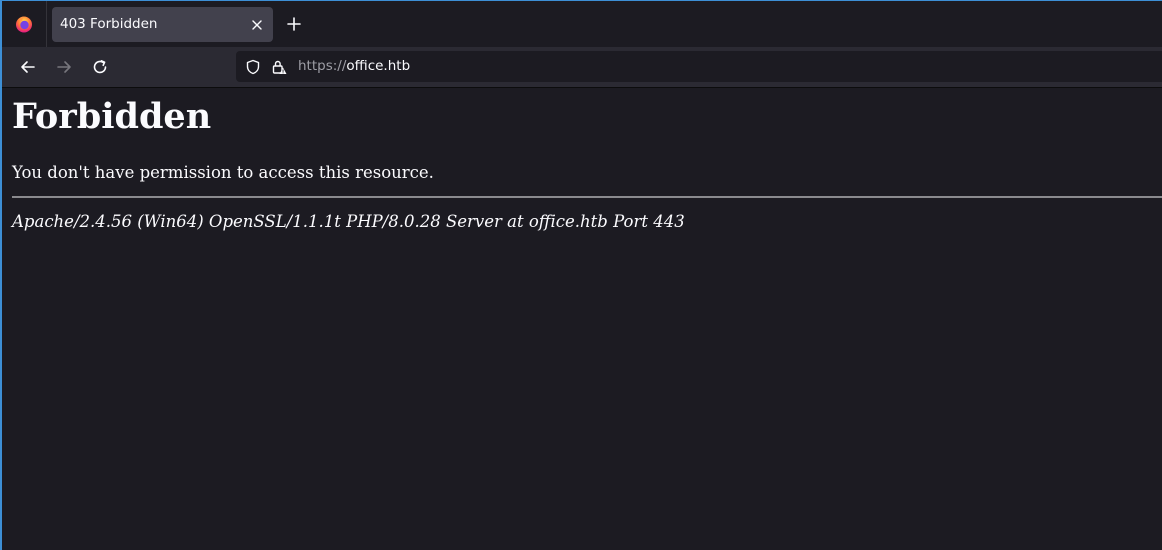 The width and height of the screenshot is (1162, 550). Describe the element at coordinates (378, 66) in the screenshot. I see `url-host: office.htb` at that location.